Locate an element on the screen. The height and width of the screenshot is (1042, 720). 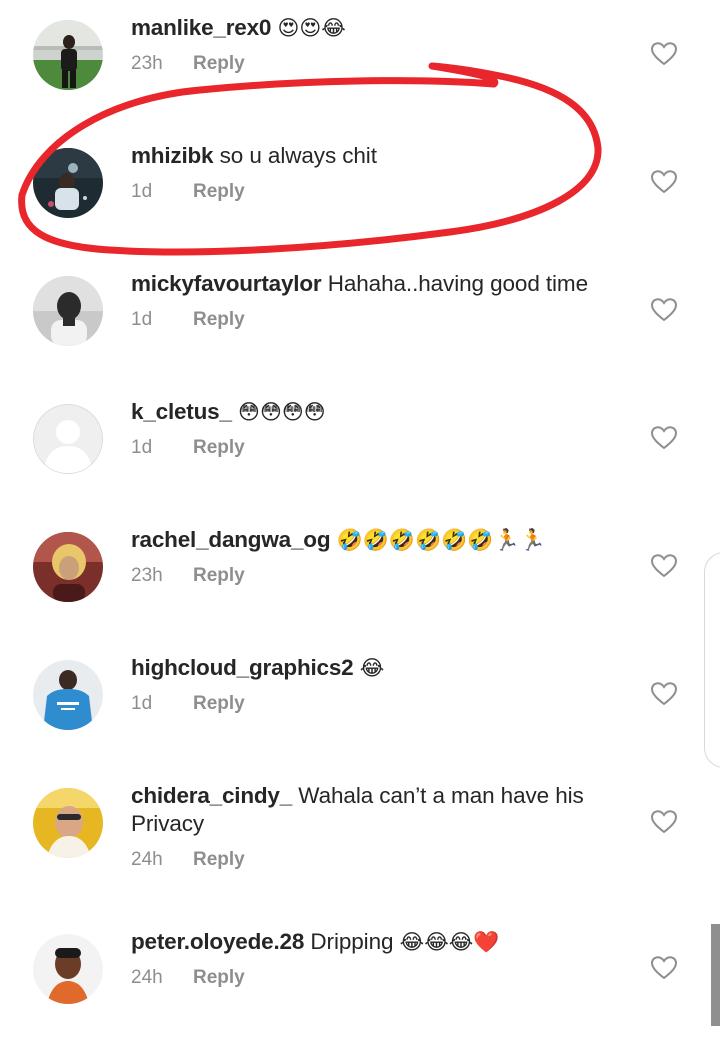
comment-row: highcloud_graphics2 😂 1d Reply is located at coordinates (360, 704).